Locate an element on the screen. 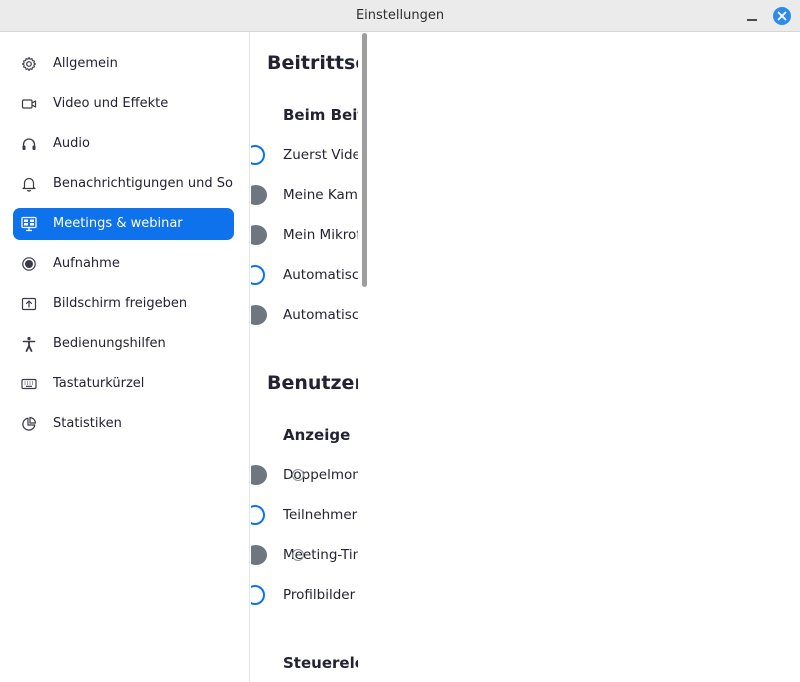 This screenshot has height=682, width=800. sidebar-item-label: Bedienungshilfen is located at coordinates (109, 343).